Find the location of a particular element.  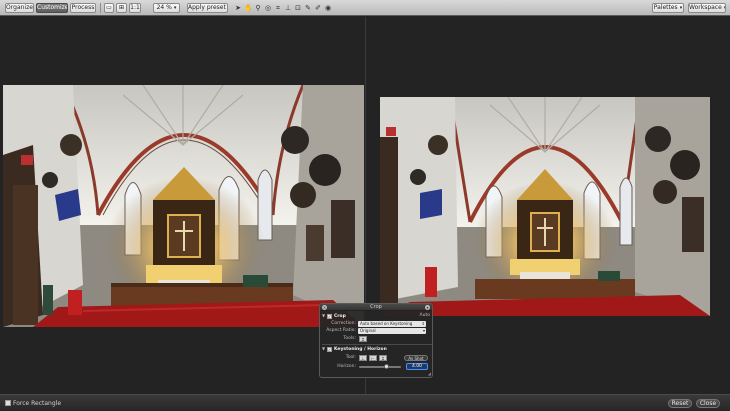

force-rectangle-option: Force Rectangle is located at coordinates (33, 403).